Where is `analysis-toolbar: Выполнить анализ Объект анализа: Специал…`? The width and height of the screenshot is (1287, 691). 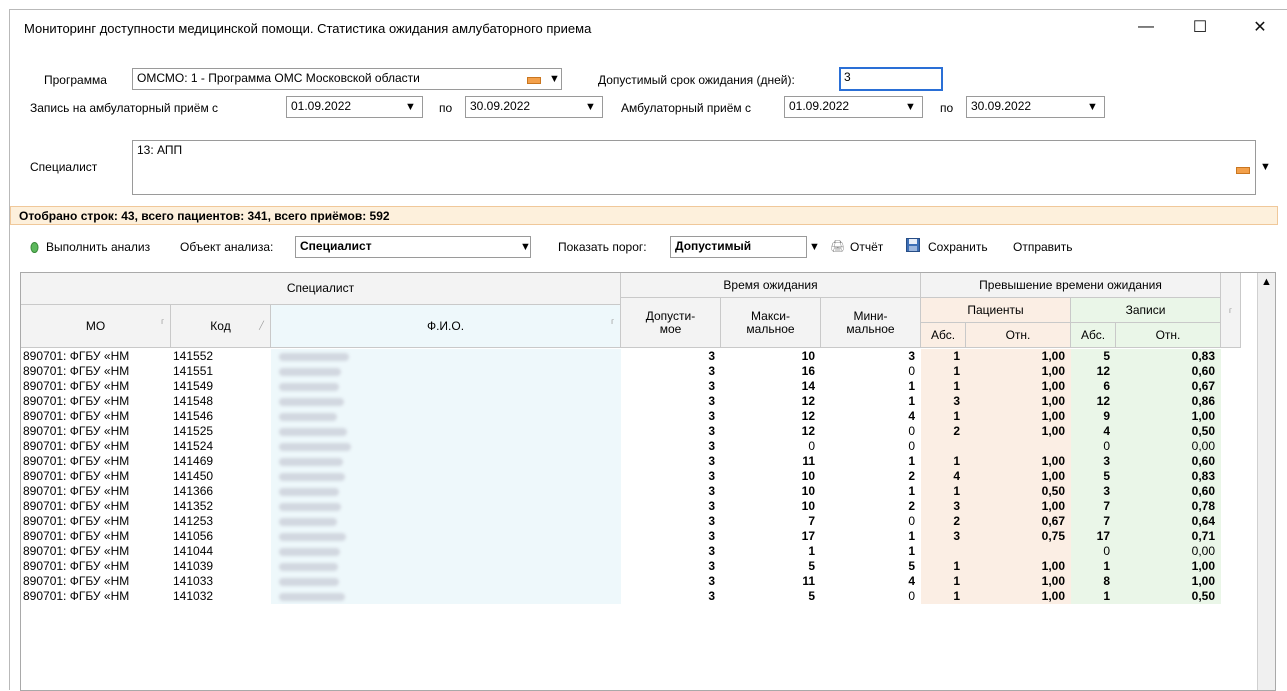 analysis-toolbar: Выполнить анализ Объект анализа: Специал… is located at coordinates (644, 247).